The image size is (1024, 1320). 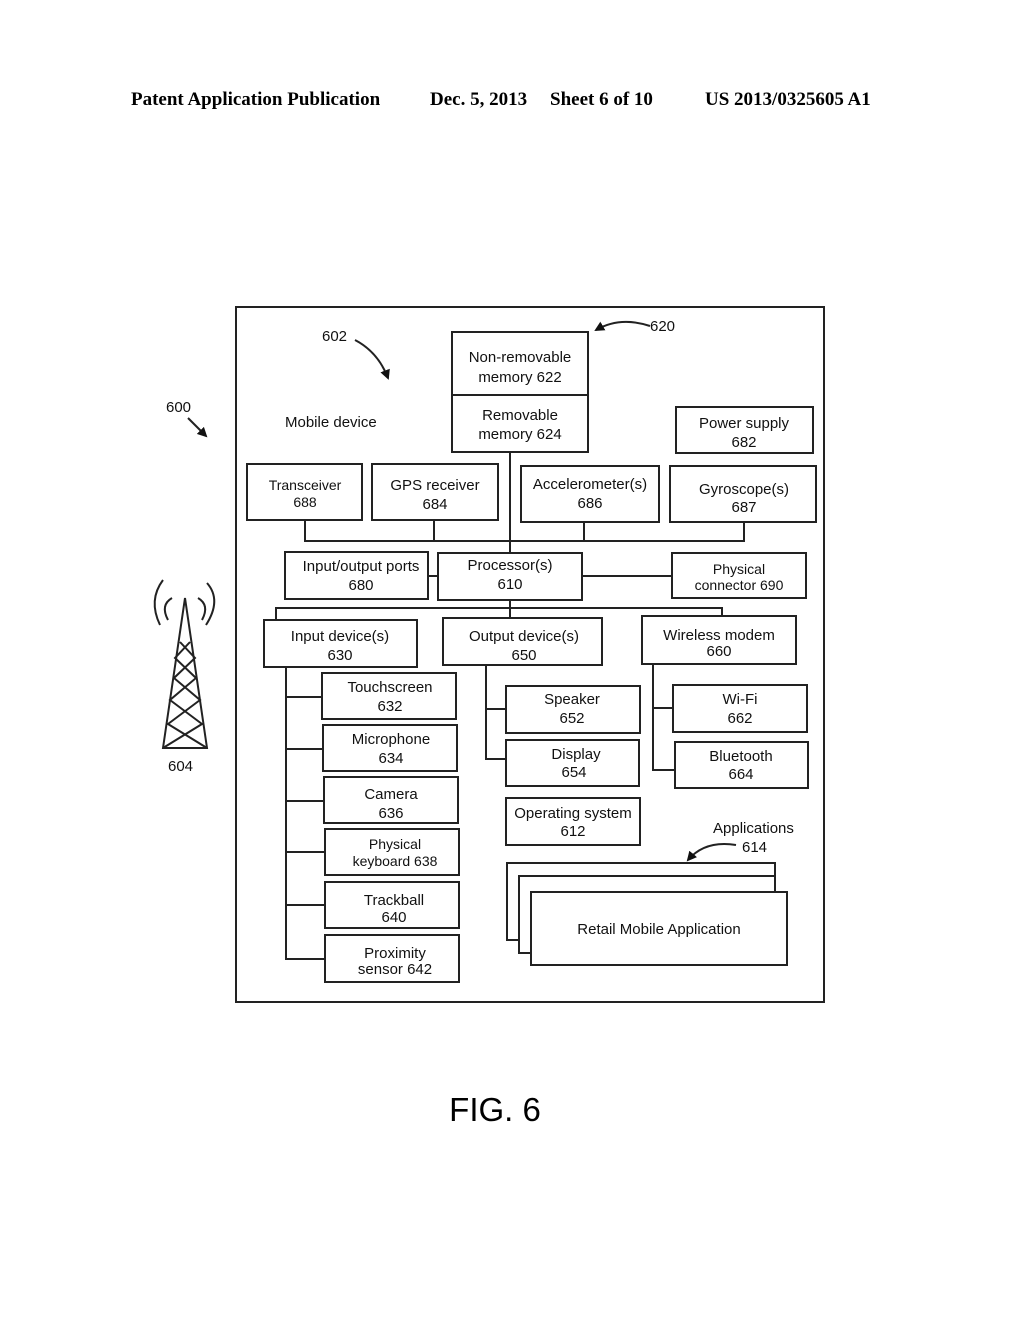 I want to click on removable-memory-line1: Removable, so click(x=520, y=415).